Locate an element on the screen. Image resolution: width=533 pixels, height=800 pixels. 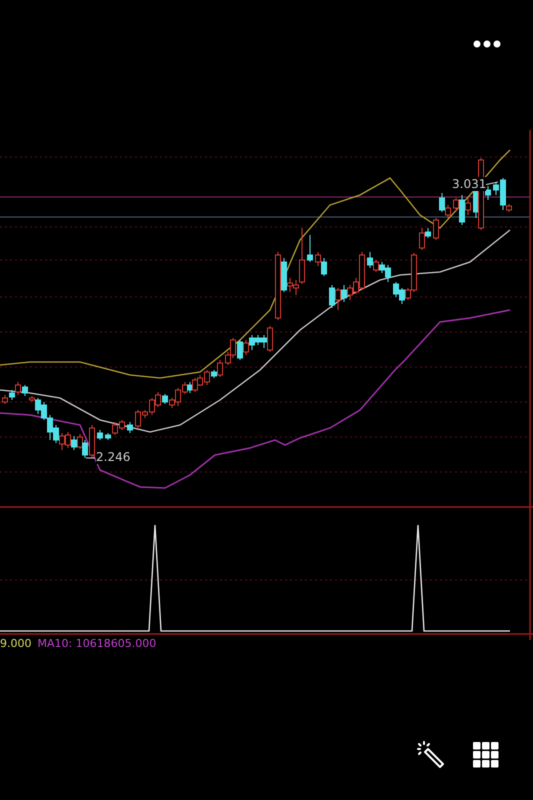
high-price-label: 3.031 is located at coordinates (469, 184).